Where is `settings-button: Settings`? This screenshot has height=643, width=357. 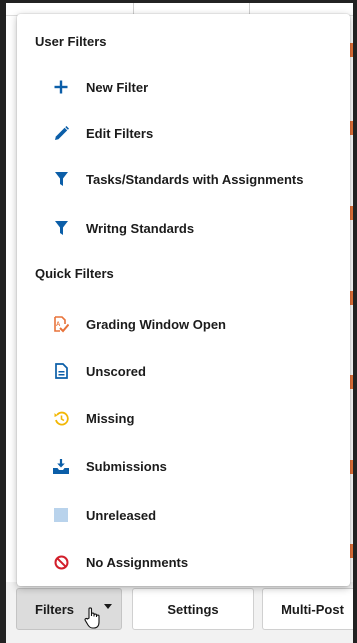
settings-button: Settings is located at coordinates (193, 609).